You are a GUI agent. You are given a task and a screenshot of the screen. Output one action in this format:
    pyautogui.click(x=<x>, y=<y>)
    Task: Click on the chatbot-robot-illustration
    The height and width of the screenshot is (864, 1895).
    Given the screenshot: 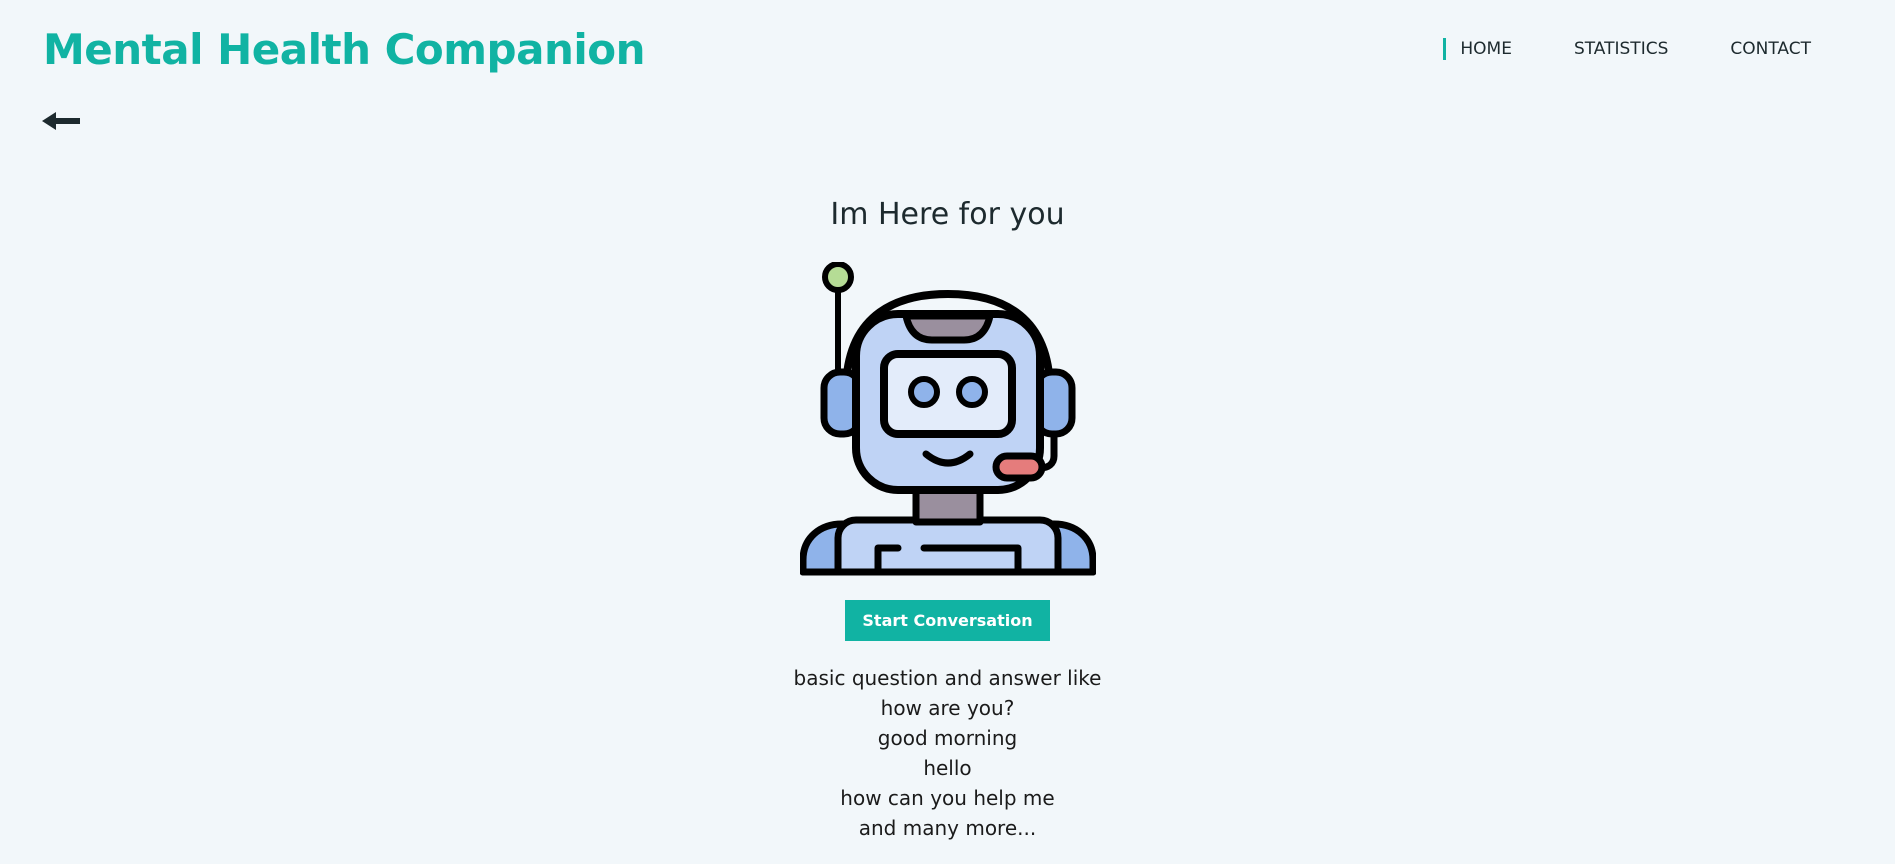 What is the action you would take?
    pyautogui.click(x=947, y=419)
    